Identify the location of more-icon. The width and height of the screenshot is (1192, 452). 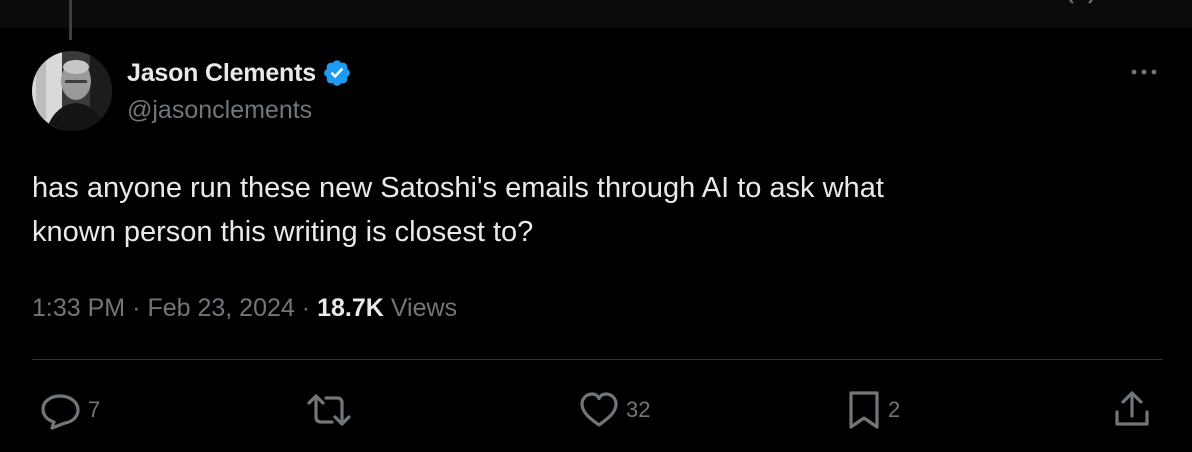
(1144, 72).